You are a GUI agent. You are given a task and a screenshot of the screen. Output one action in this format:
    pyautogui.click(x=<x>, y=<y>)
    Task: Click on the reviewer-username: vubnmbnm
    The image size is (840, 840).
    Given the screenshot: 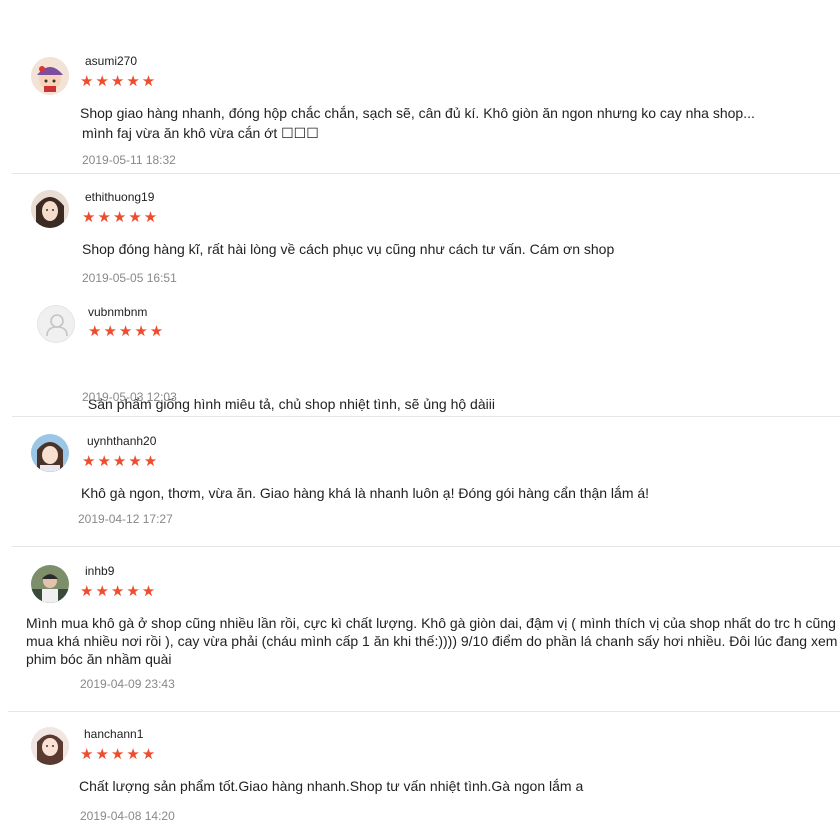 What is the action you would take?
    pyautogui.click(x=117, y=312)
    